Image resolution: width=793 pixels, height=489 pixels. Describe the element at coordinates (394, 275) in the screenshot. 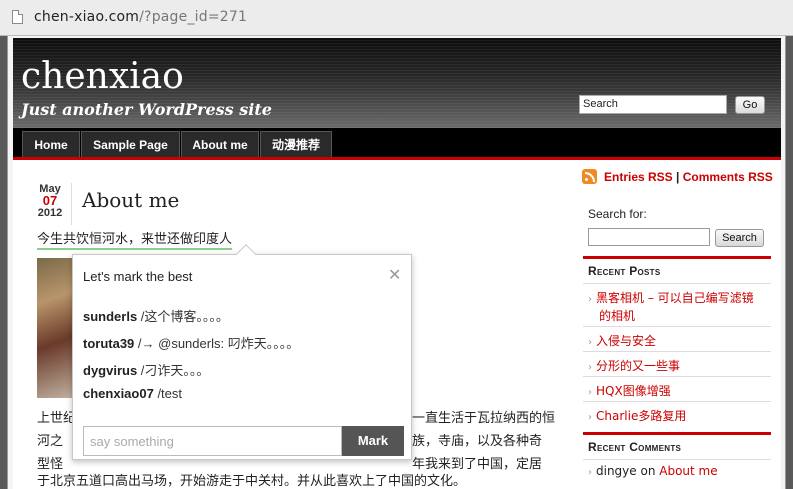

I see `close-icon: ✕` at that location.